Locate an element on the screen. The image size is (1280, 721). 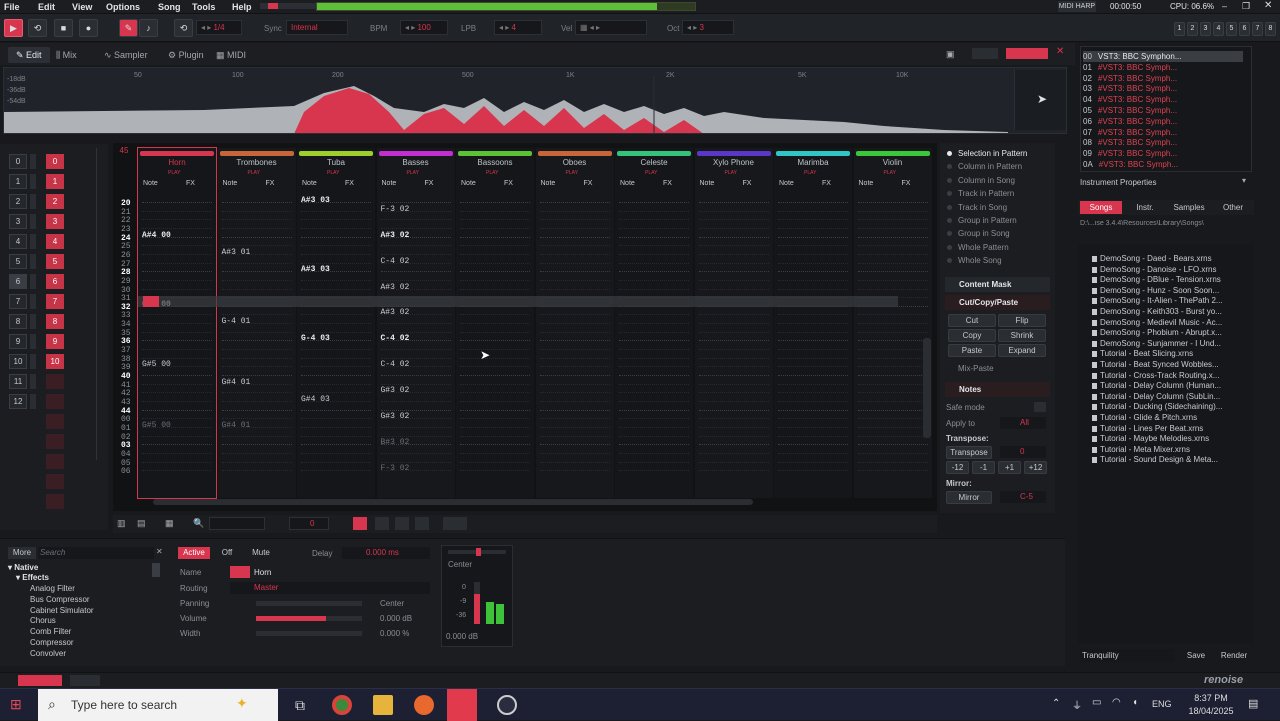
track-number-8: 8 is located at coordinates (1270, 29).